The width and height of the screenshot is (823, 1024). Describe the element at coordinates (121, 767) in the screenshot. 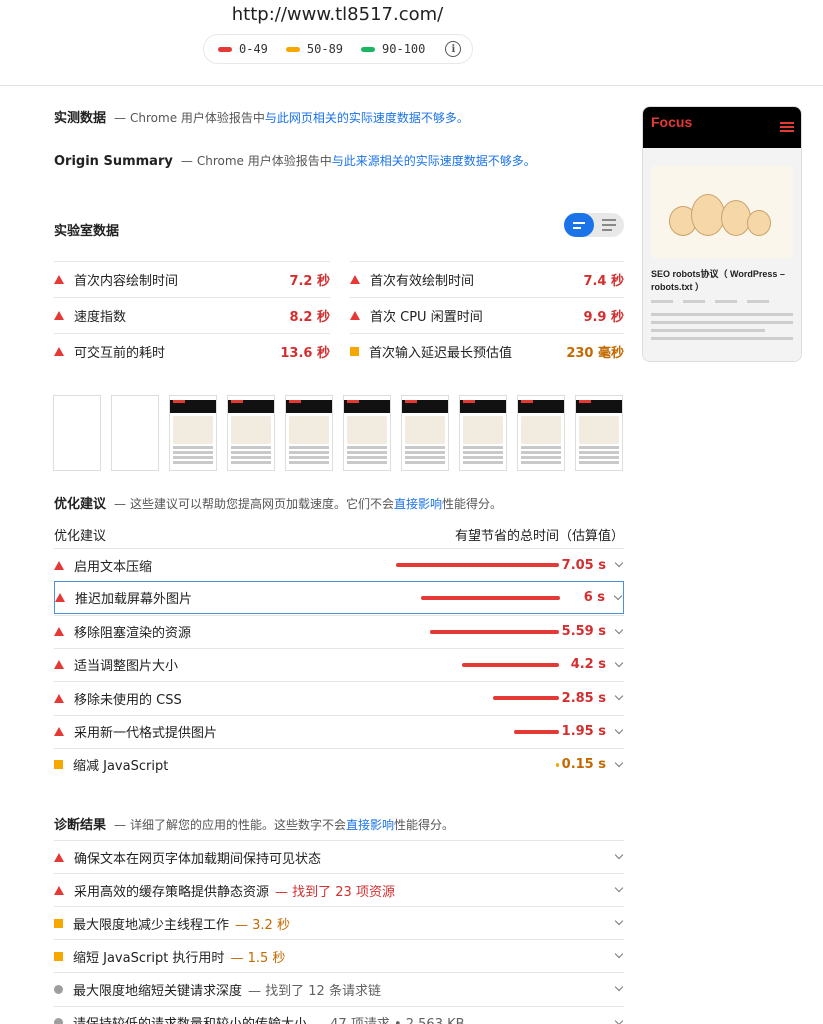

I see `opportunity-name: 缩减 JavaScript` at that location.